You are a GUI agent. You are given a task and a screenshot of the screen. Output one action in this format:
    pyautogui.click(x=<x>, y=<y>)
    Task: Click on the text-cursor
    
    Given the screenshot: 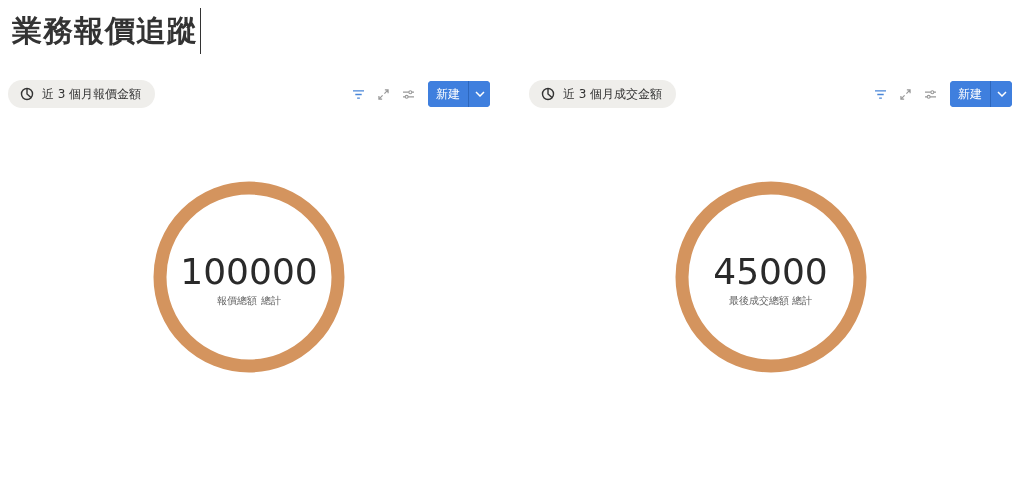 What is the action you would take?
    pyautogui.click(x=200, y=31)
    